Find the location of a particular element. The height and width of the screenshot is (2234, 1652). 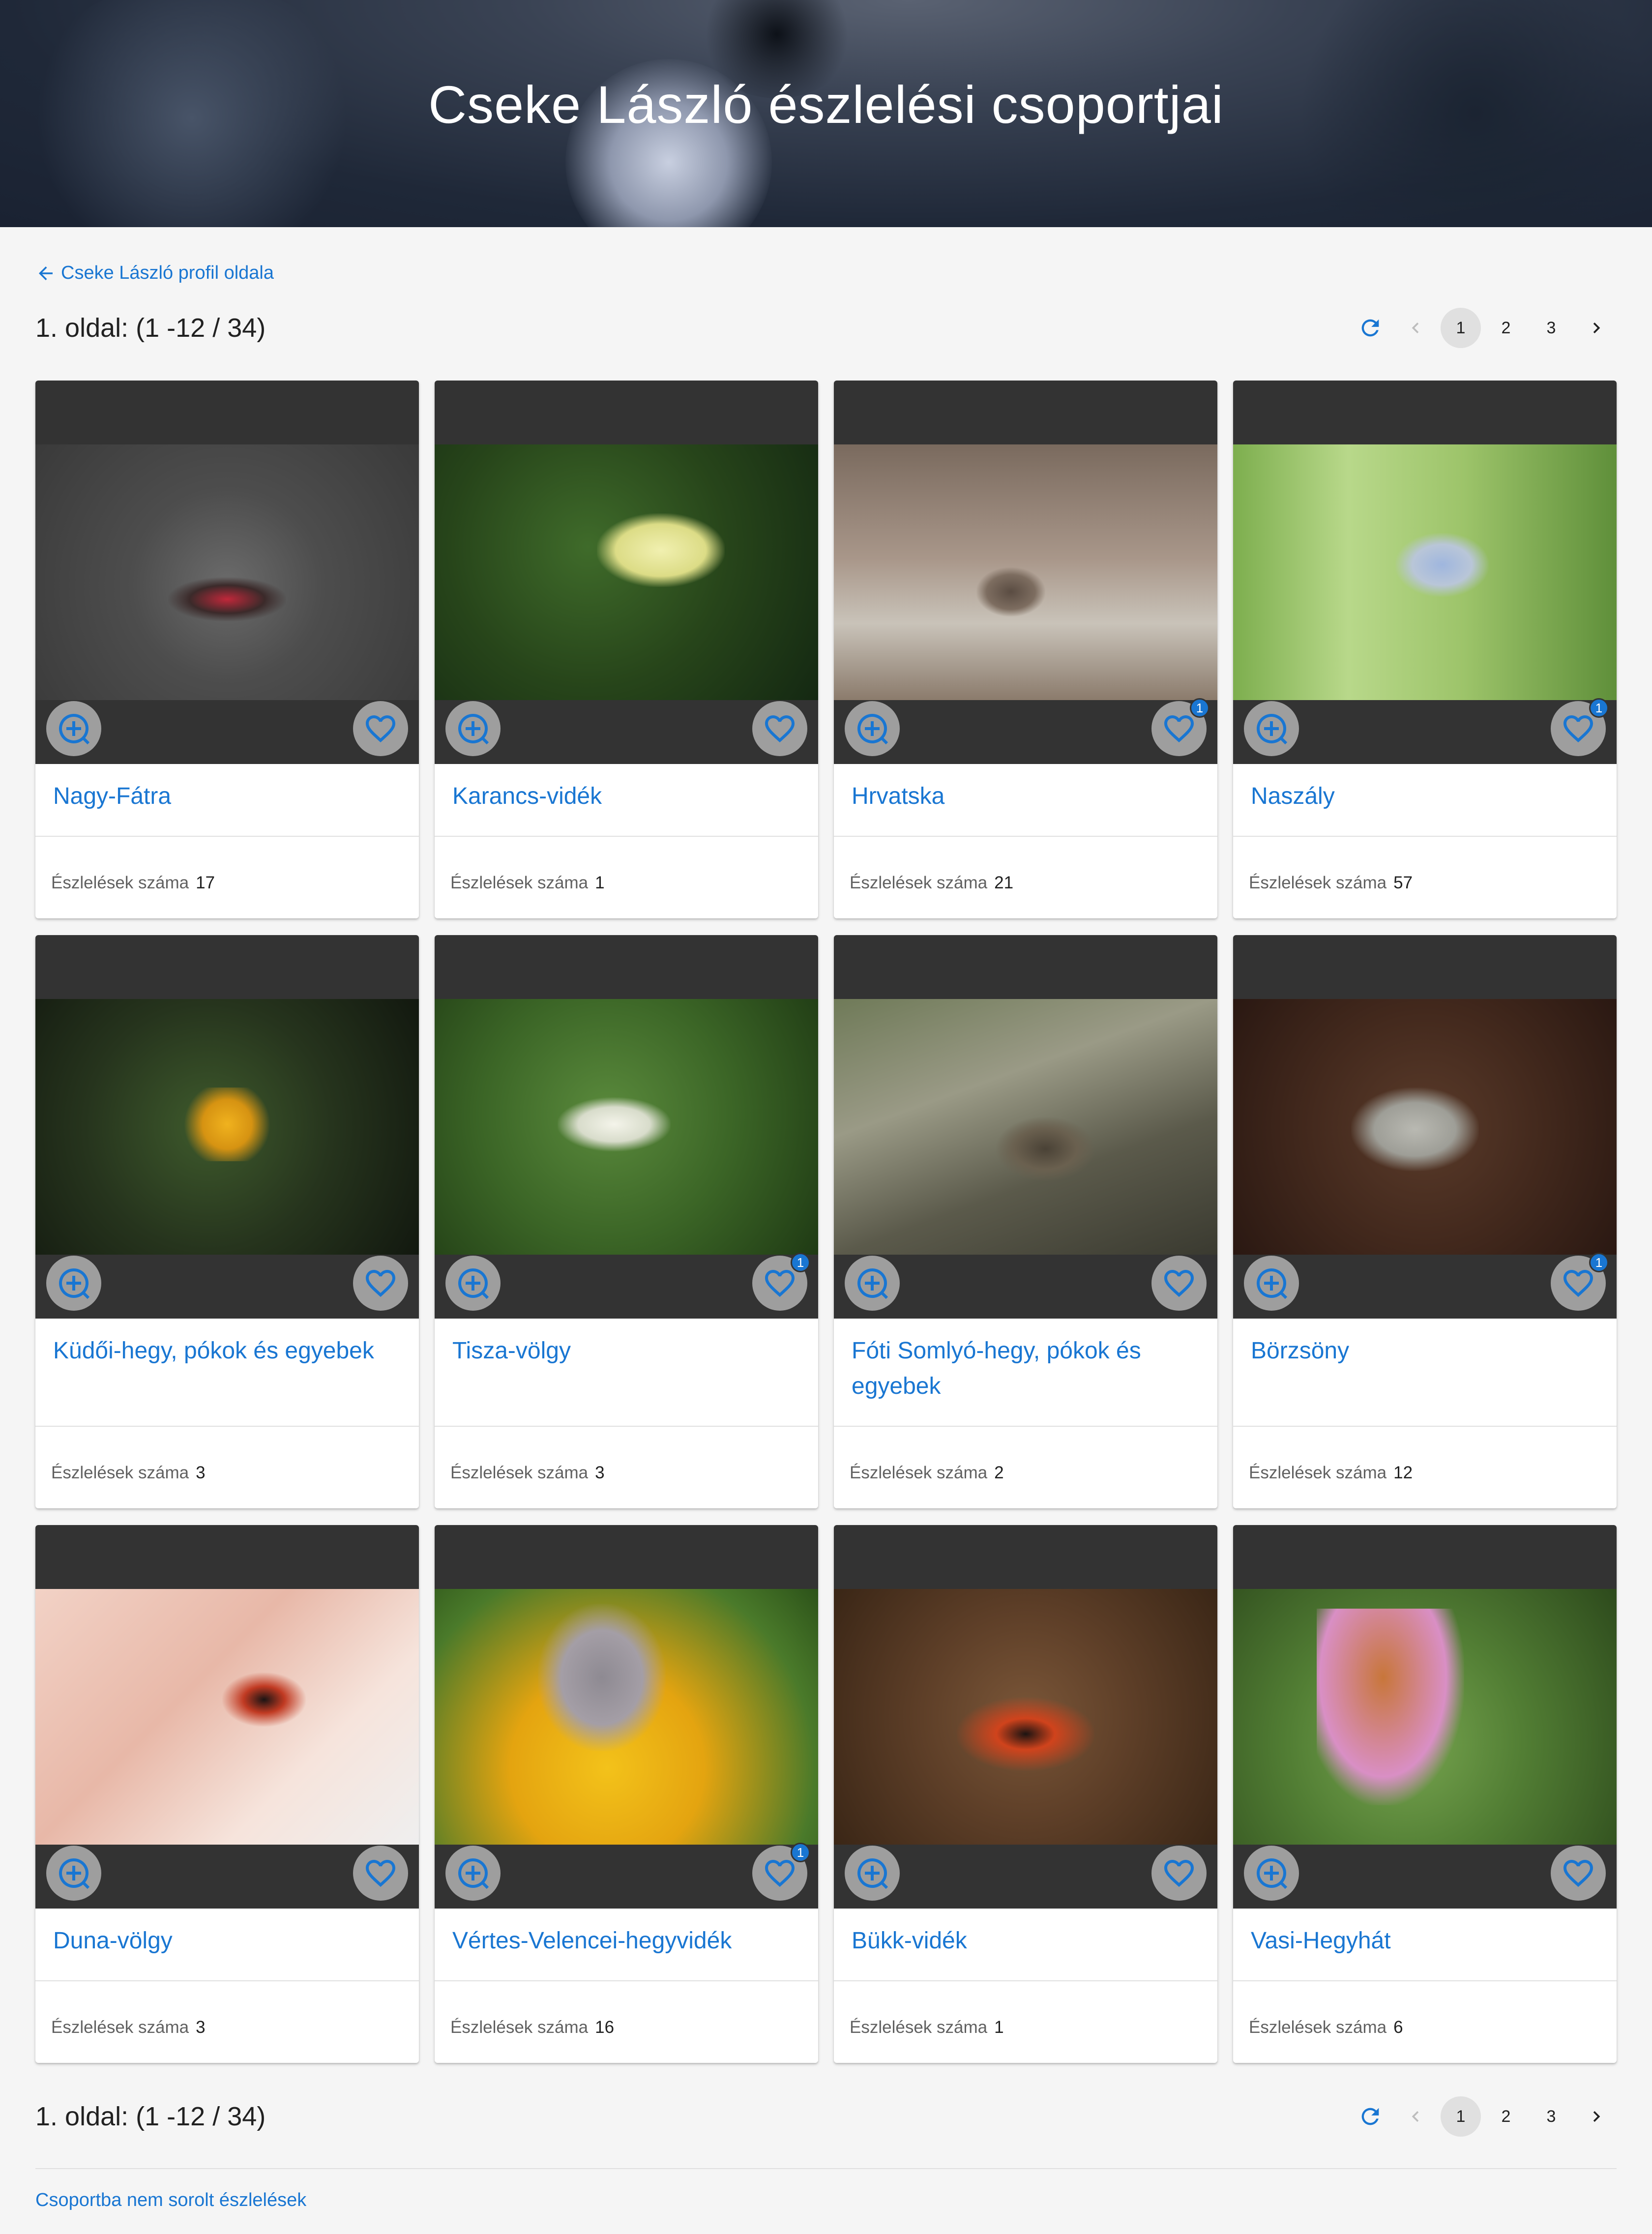

observation-count-value: 12 is located at coordinates (1403, 1473).